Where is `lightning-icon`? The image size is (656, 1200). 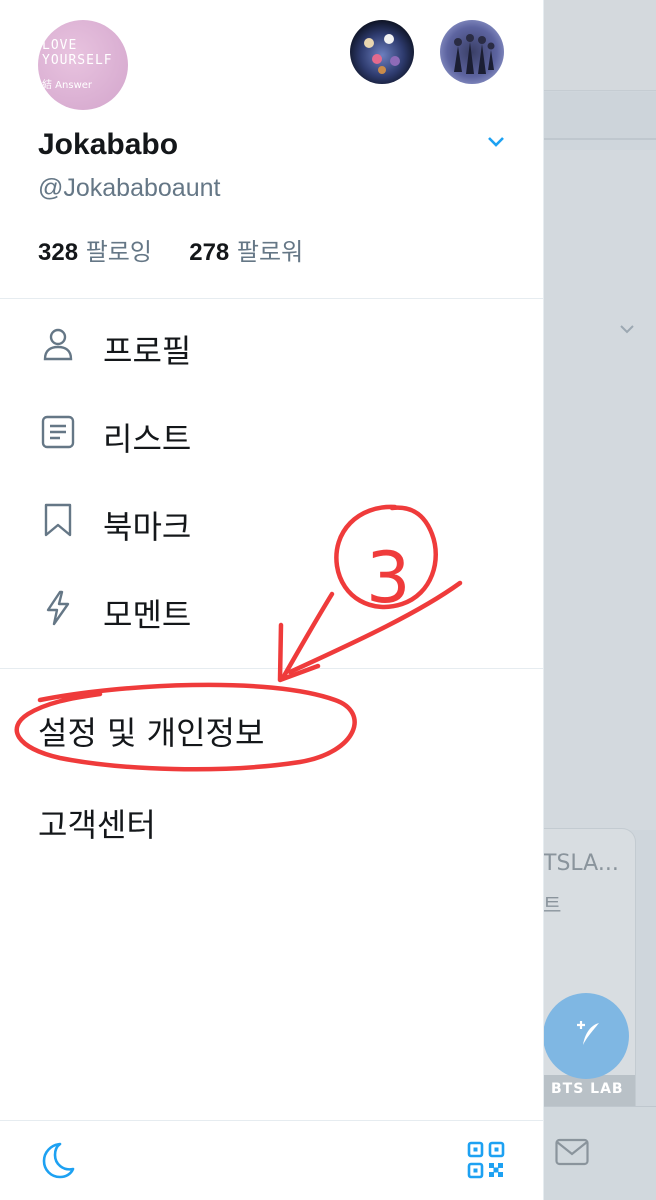
lightning-icon is located at coordinates (58, 608).